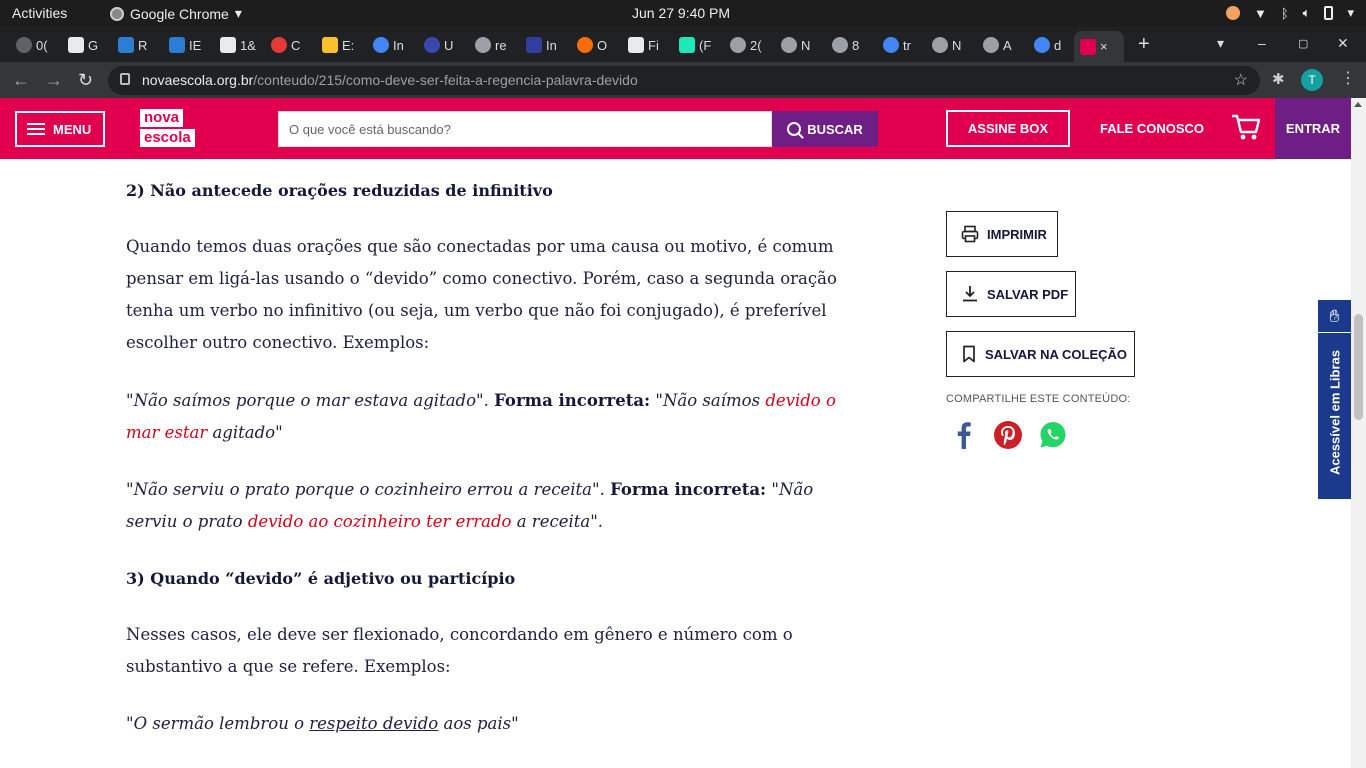  What do you see at coordinates (1312, 80) in the screenshot?
I see `profile-avatar: T` at bounding box center [1312, 80].